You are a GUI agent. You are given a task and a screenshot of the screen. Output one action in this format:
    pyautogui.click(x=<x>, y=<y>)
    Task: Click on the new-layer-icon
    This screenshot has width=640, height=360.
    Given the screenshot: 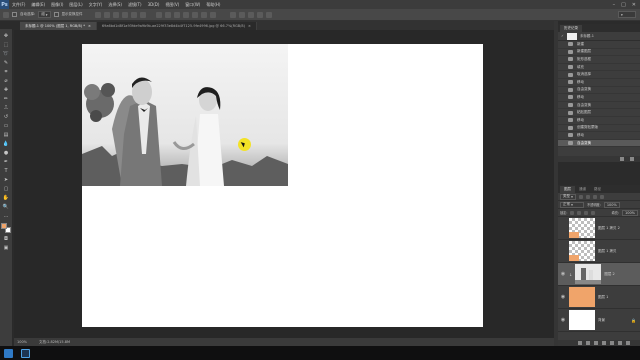 What is the action you would take?
    pyautogui.click(x=620, y=343)
    